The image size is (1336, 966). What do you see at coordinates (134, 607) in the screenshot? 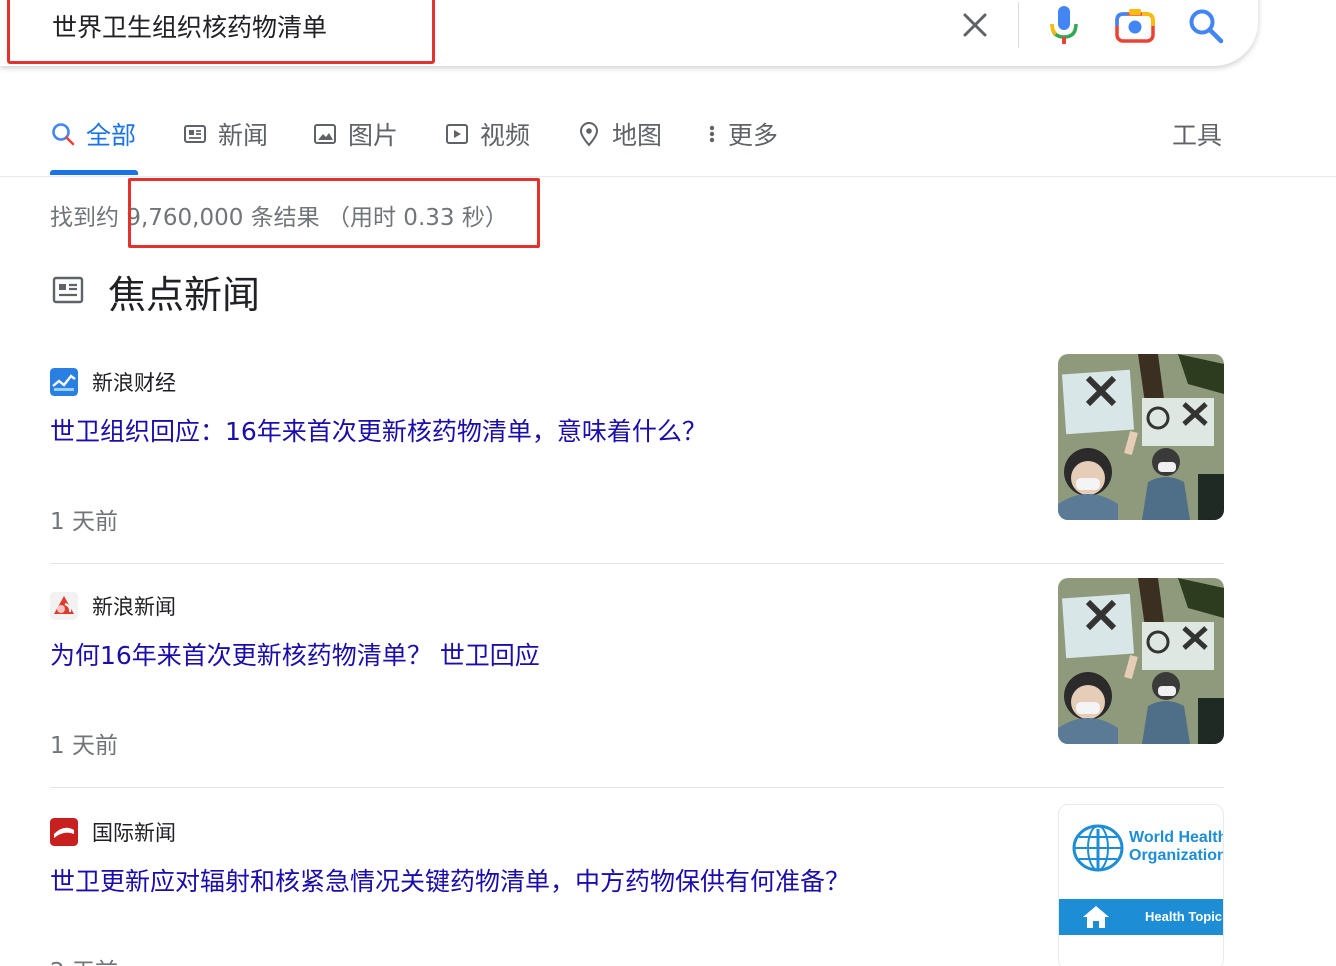
I see `source-name: 新浪新闻` at bounding box center [134, 607].